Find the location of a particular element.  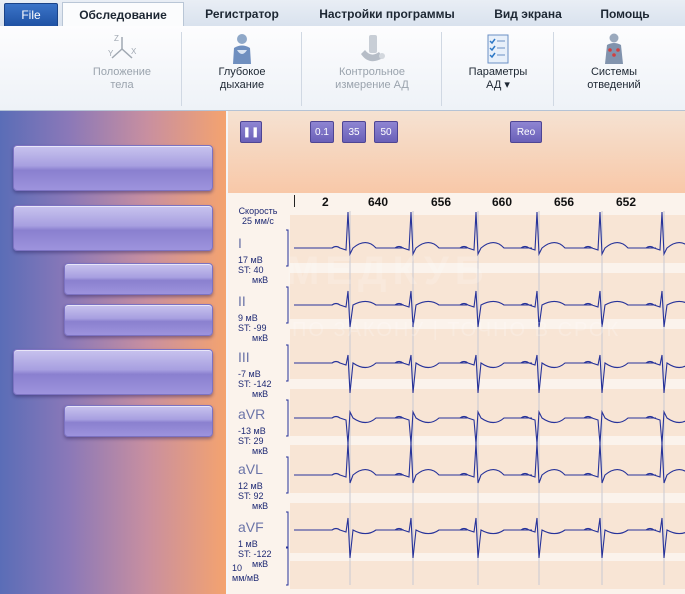

lead-name-3: III is located at coordinates (244, 357).